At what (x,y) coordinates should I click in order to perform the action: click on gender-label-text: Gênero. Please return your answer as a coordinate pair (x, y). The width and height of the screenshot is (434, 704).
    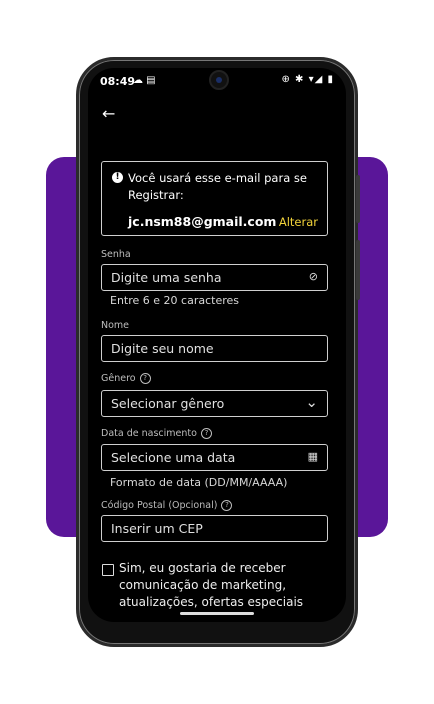
    Looking at the image, I should click on (118, 378).